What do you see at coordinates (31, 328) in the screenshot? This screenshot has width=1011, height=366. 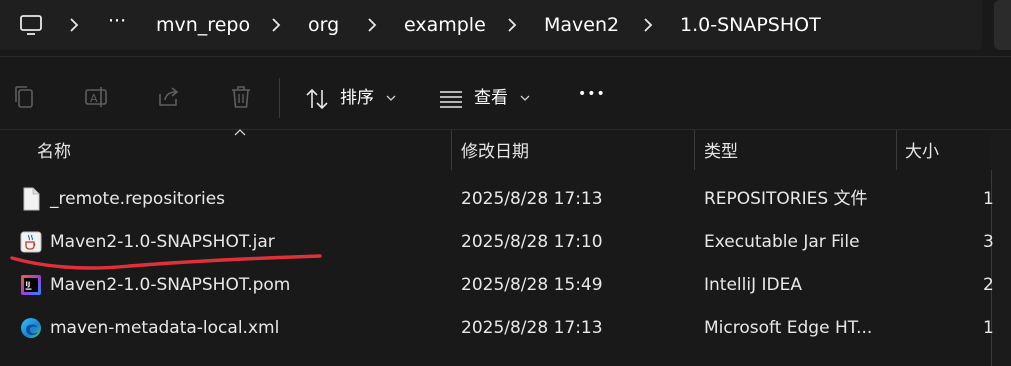 I see `edge-icon` at bounding box center [31, 328].